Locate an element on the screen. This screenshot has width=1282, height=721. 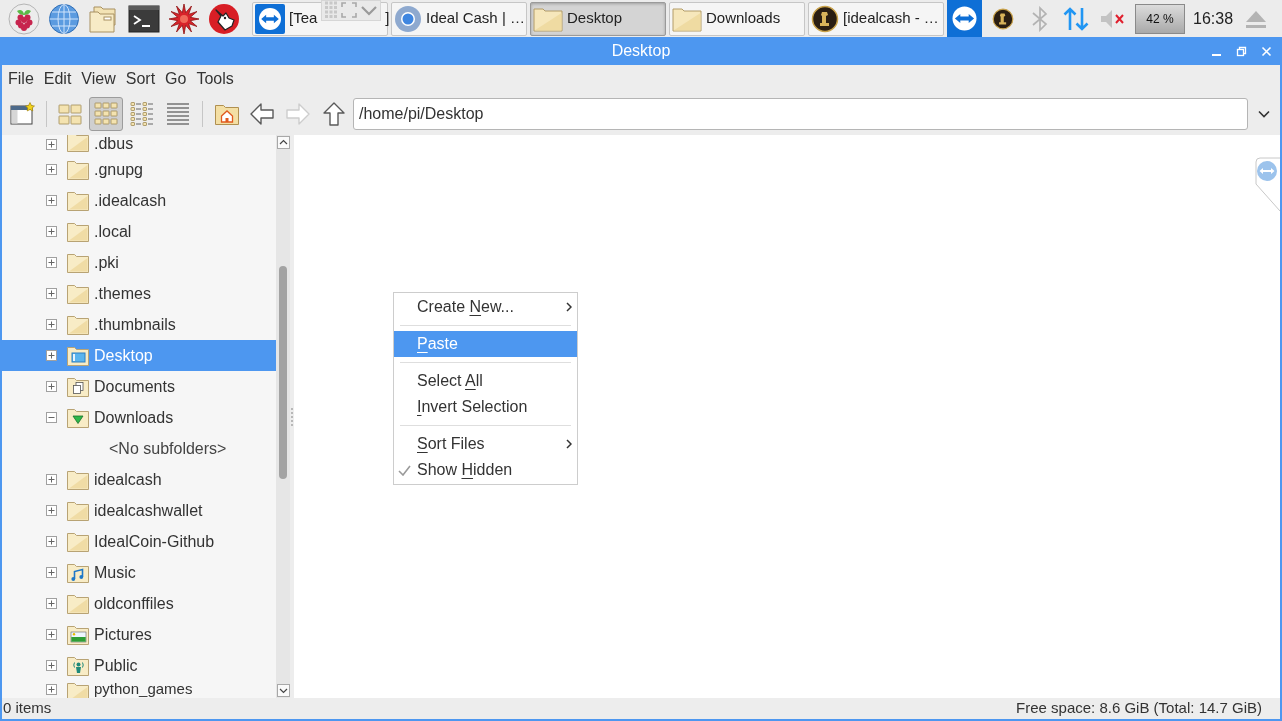
taskbar-button: Desktop is located at coordinates (598, 18).